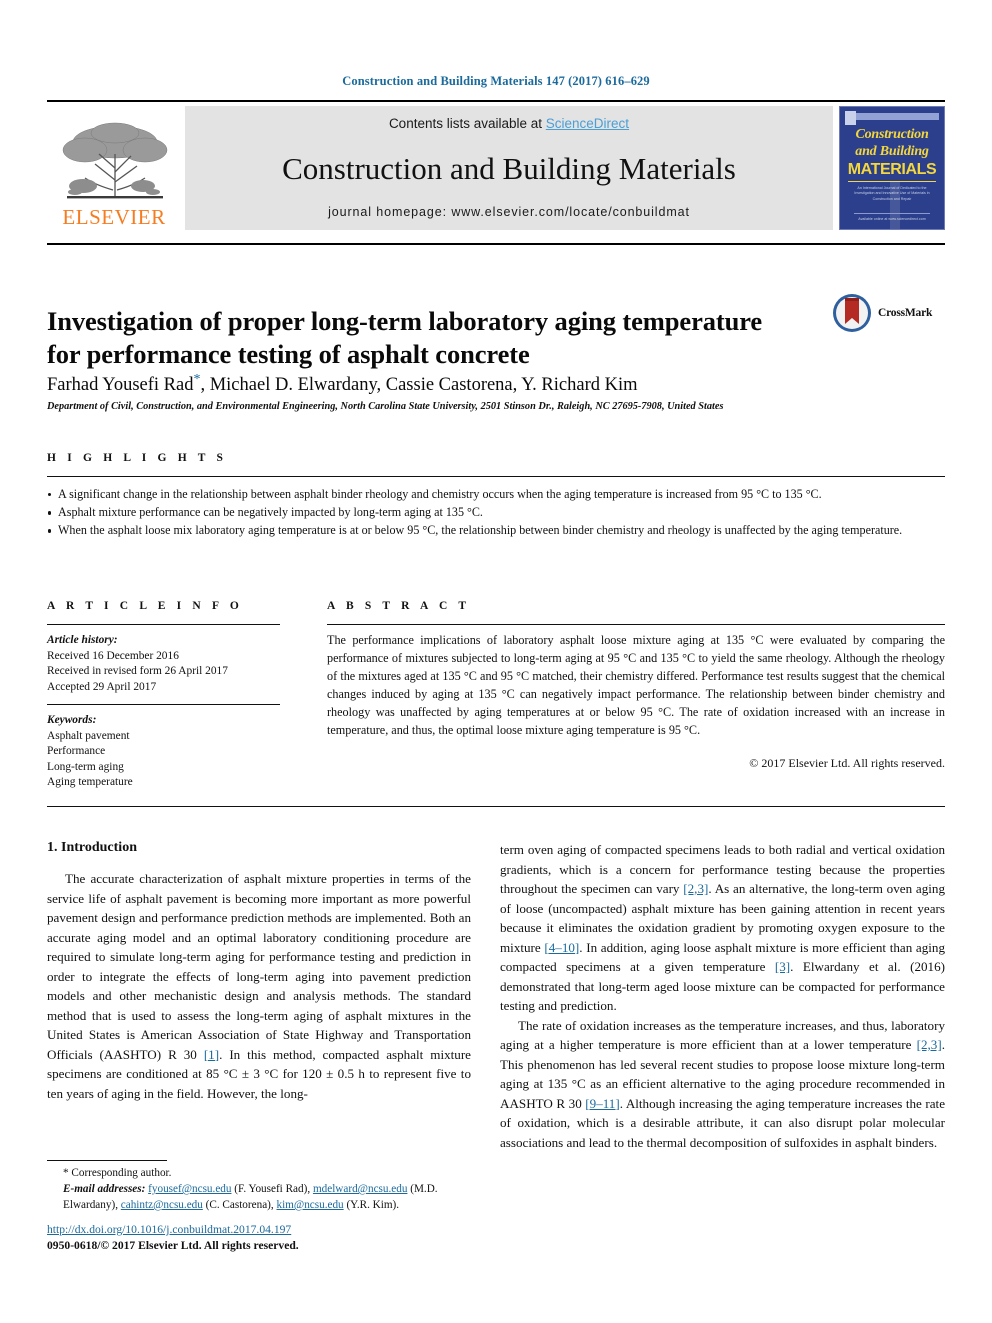  What do you see at coordinates (636, 624) in the screenshot?
I see `abstract-divider` at bounding box center [636, 624].